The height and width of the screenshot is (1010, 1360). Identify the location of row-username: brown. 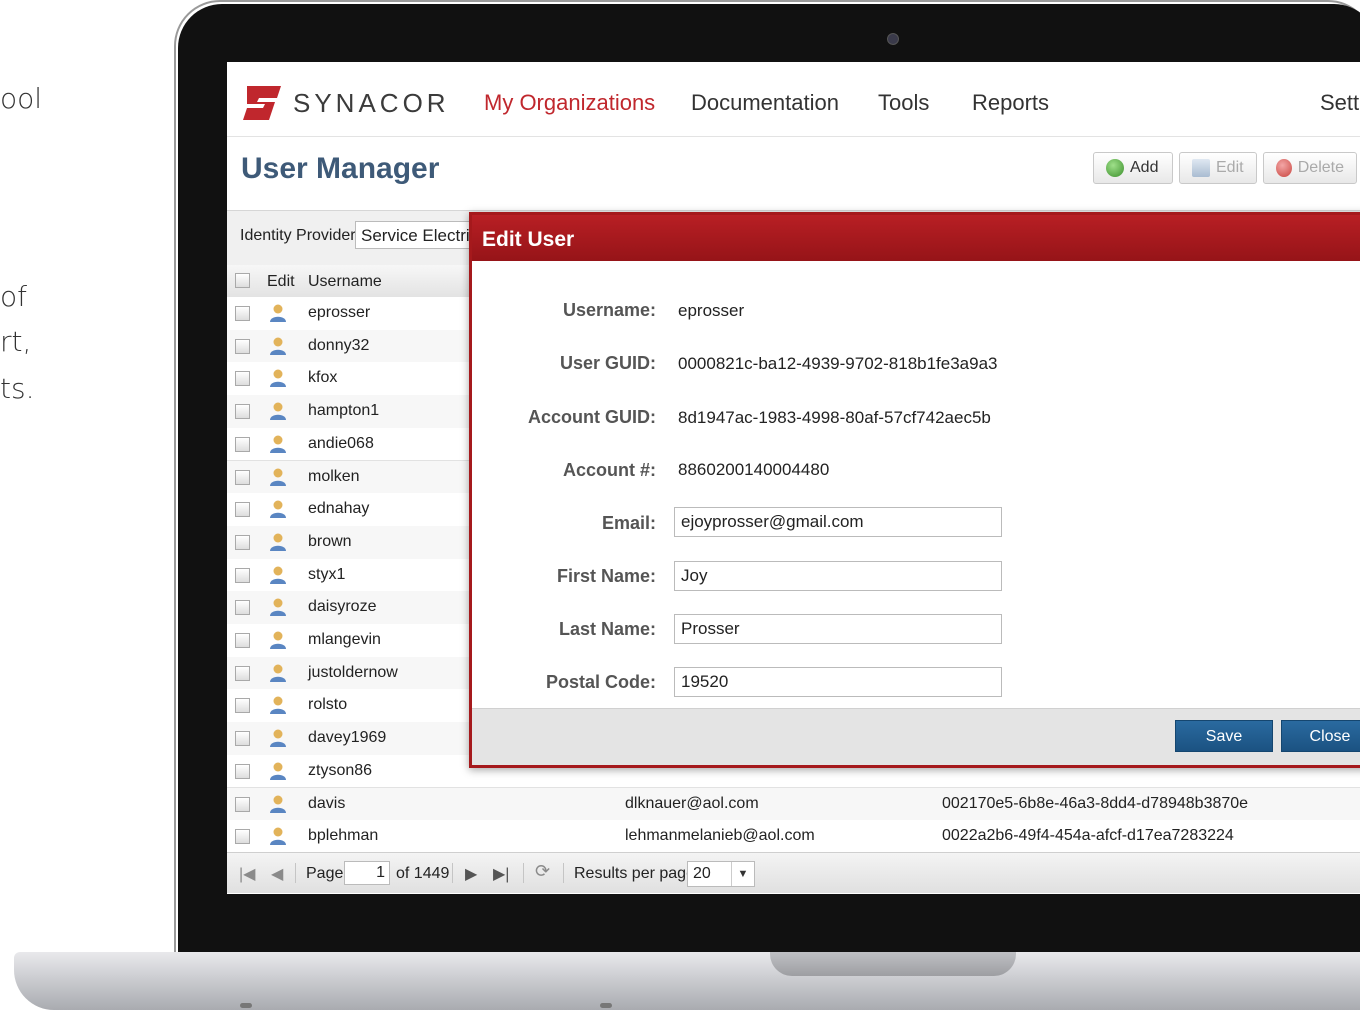
(330, 541).